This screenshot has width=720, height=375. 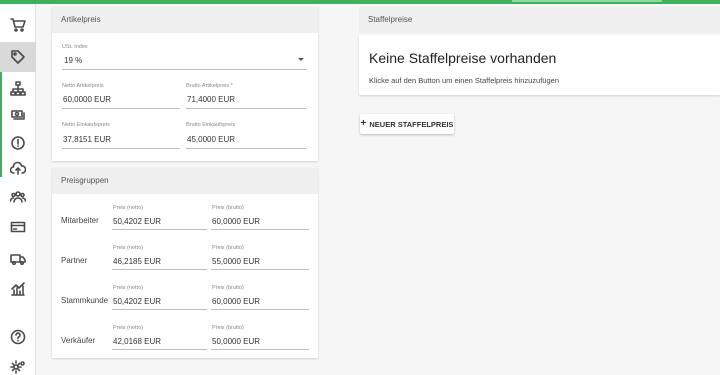 I want to click on help-icon, so click(x=18, y=337).